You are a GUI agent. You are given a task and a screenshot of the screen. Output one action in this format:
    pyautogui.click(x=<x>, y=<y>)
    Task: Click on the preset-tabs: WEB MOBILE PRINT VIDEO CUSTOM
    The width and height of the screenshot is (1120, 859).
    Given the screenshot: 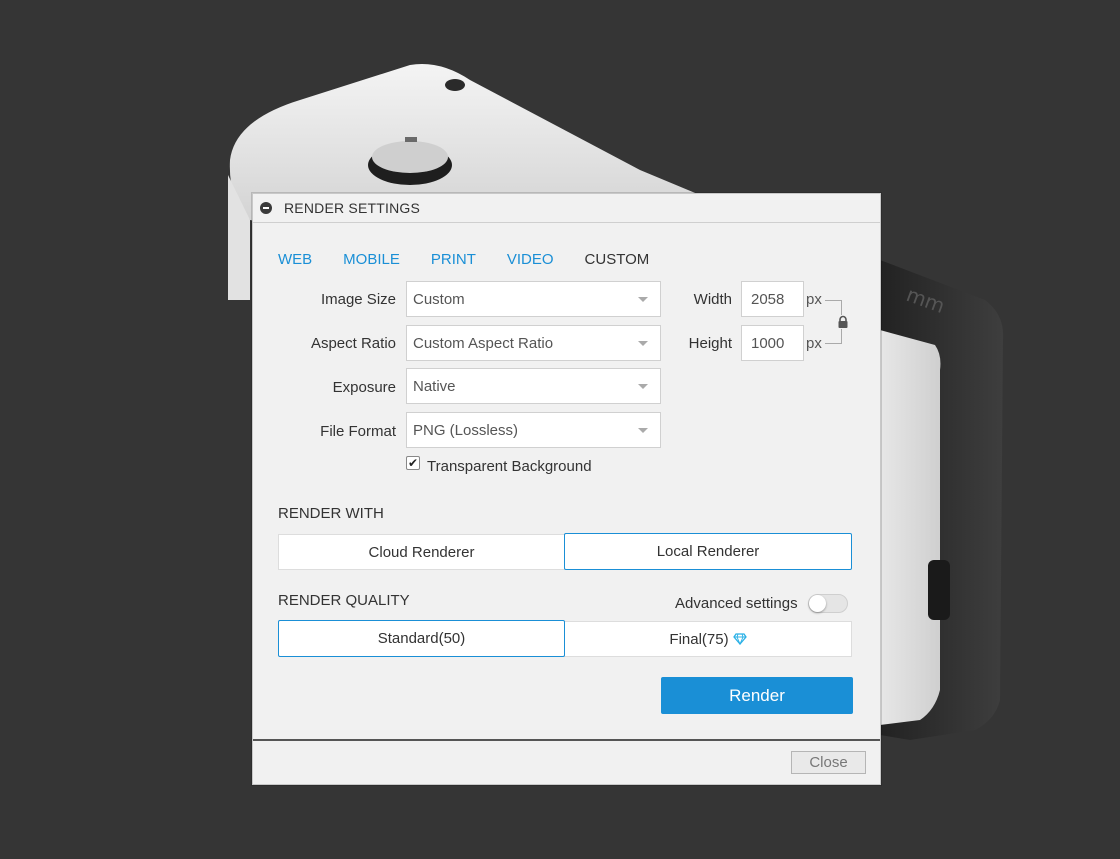 What is the action you would take?
    pyautogui.click(x=479, y=259)
    